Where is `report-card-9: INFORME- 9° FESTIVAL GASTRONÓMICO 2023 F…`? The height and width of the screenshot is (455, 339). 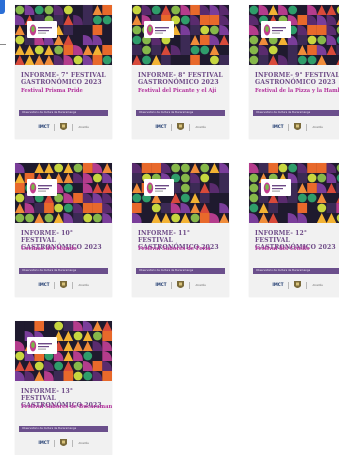 report-card-9: INFORME- 9° FESTIVAL GASTRONÓMICO 2023 F… is located at coordinates (294, 72).